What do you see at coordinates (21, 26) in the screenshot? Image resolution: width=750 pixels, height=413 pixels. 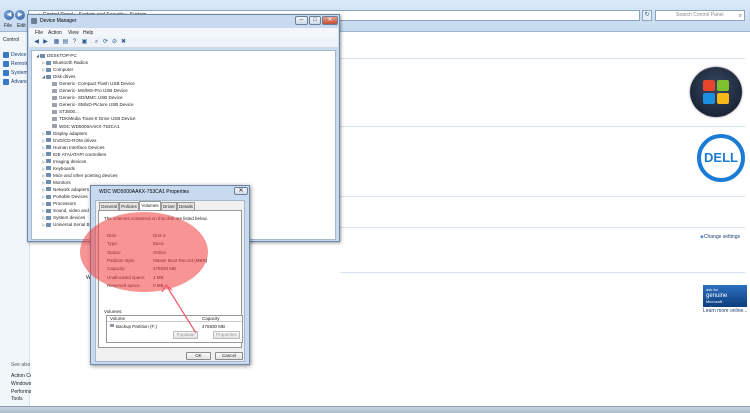 I see `cp-menu-edit: Edit` at bounding box center [21, 26].